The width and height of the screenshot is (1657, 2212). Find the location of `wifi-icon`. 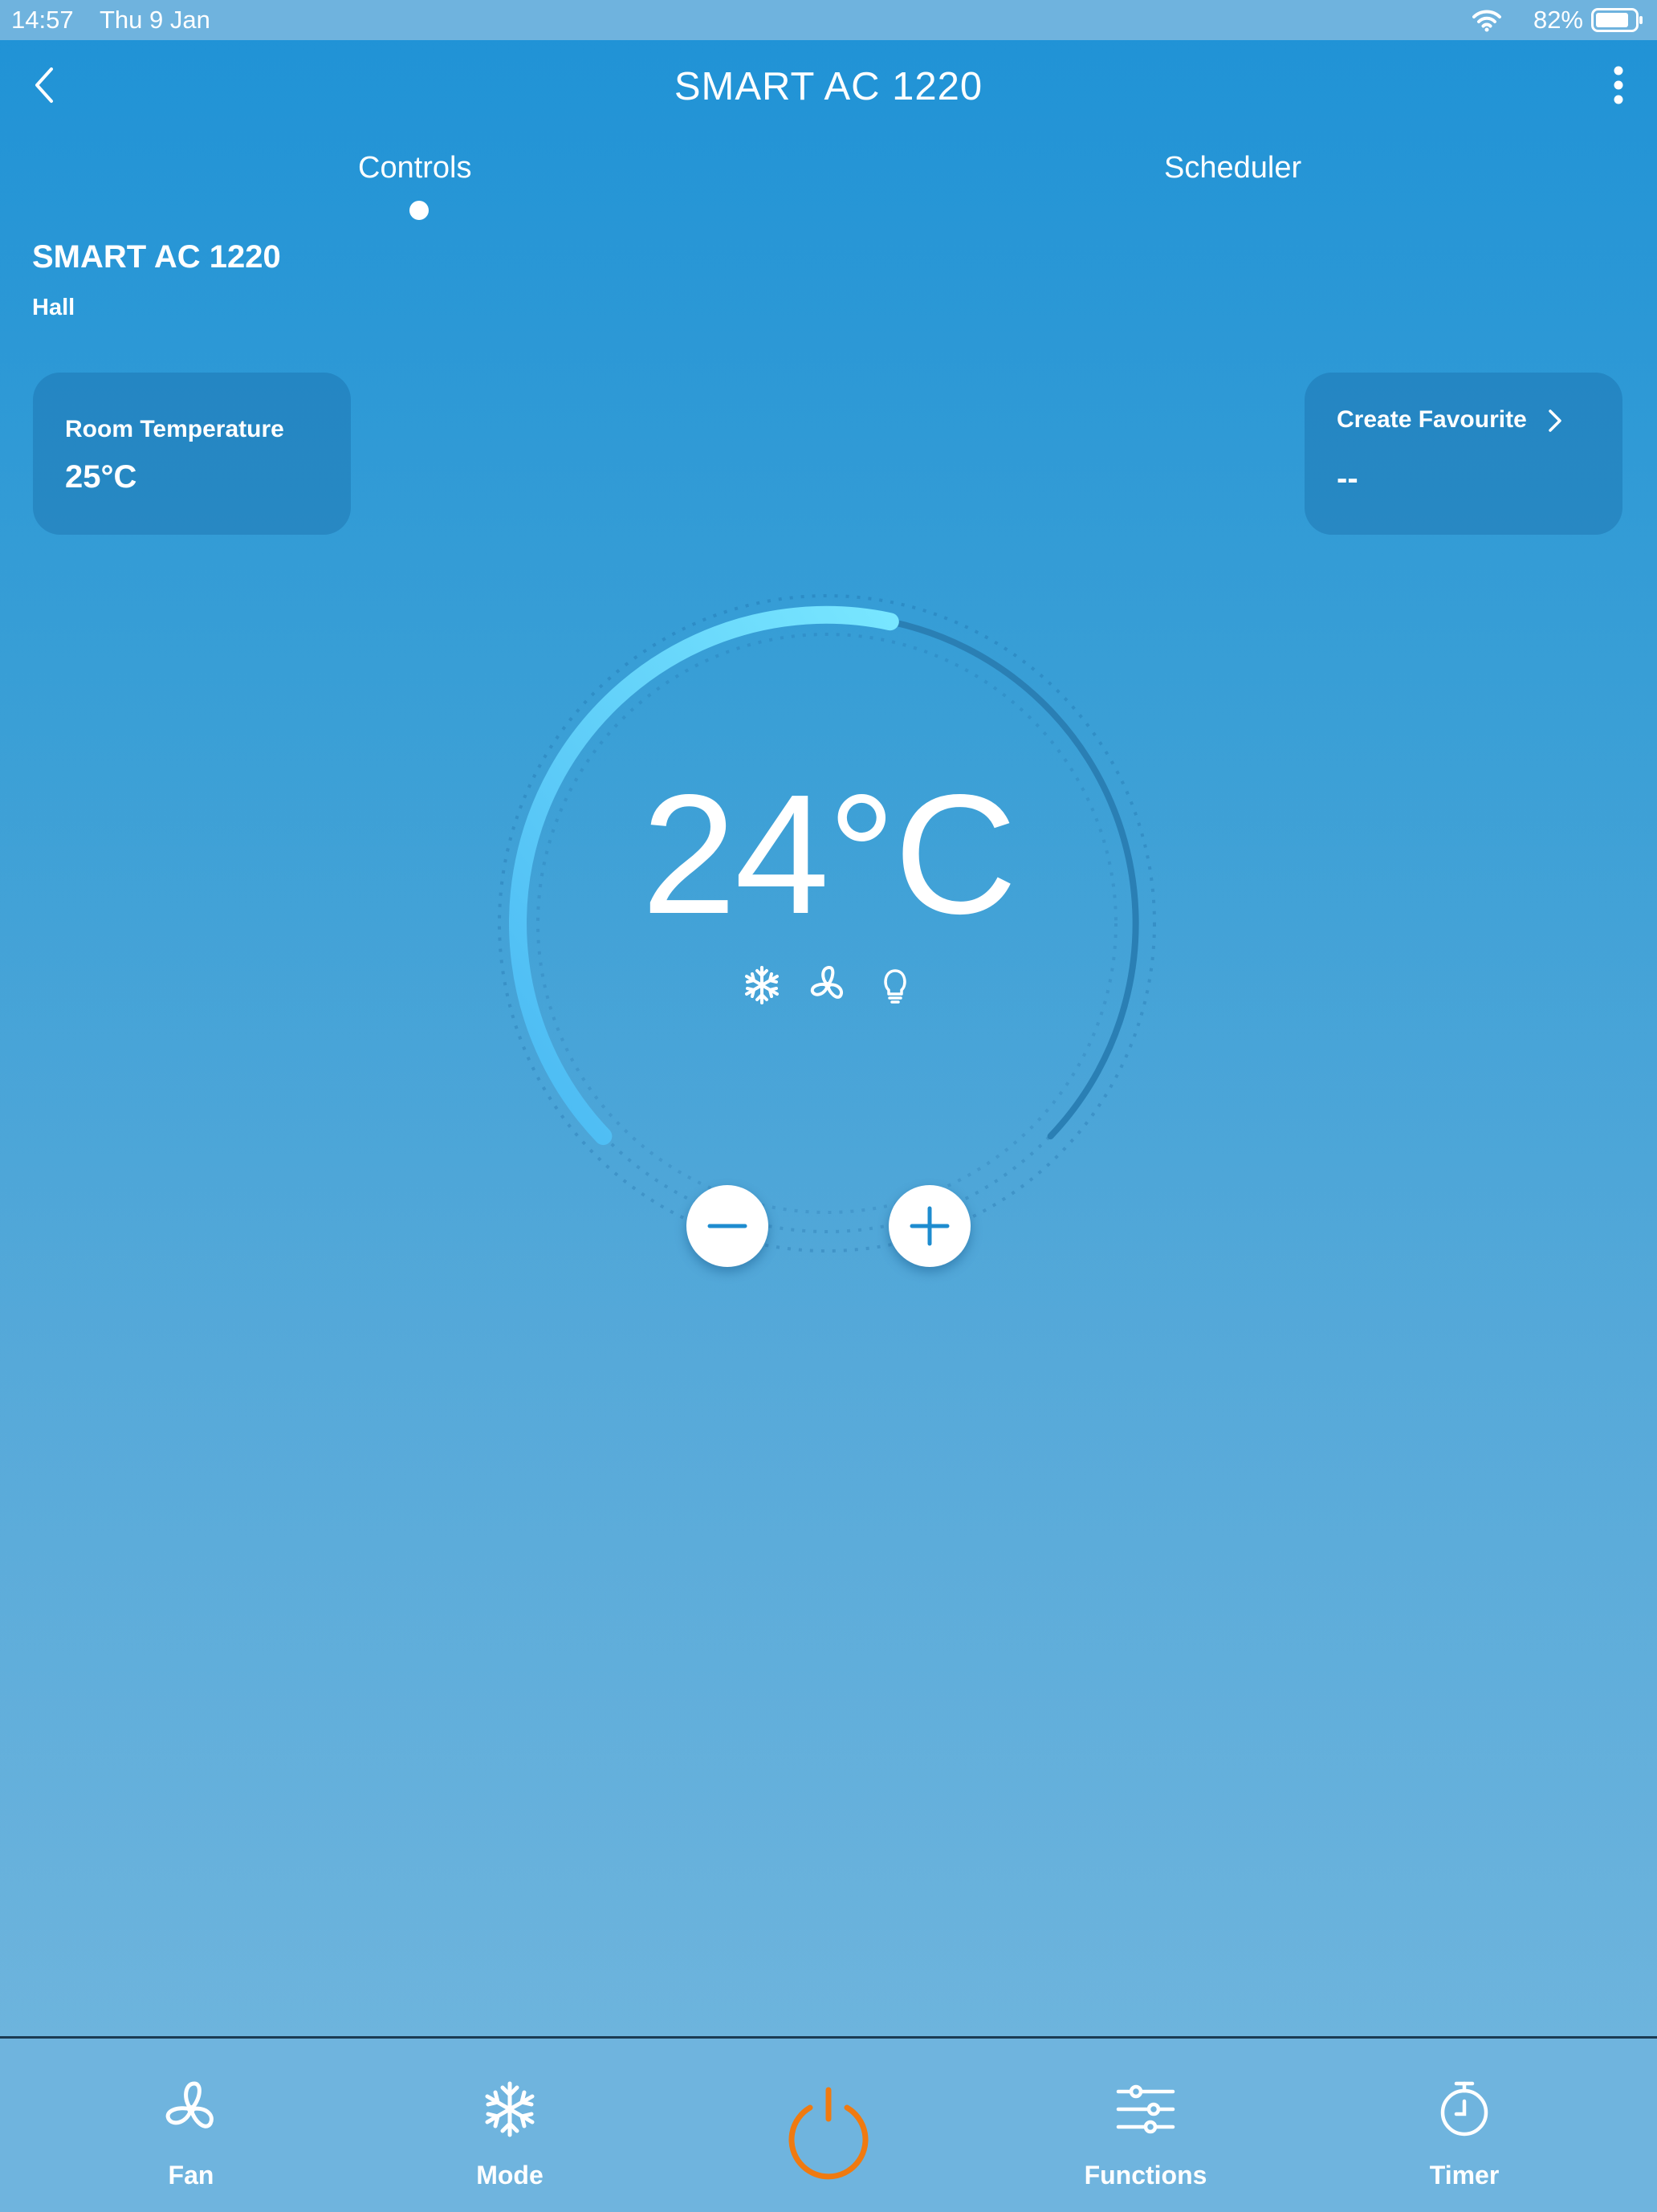

wifi-icon is located at coordinates (1486, 21).